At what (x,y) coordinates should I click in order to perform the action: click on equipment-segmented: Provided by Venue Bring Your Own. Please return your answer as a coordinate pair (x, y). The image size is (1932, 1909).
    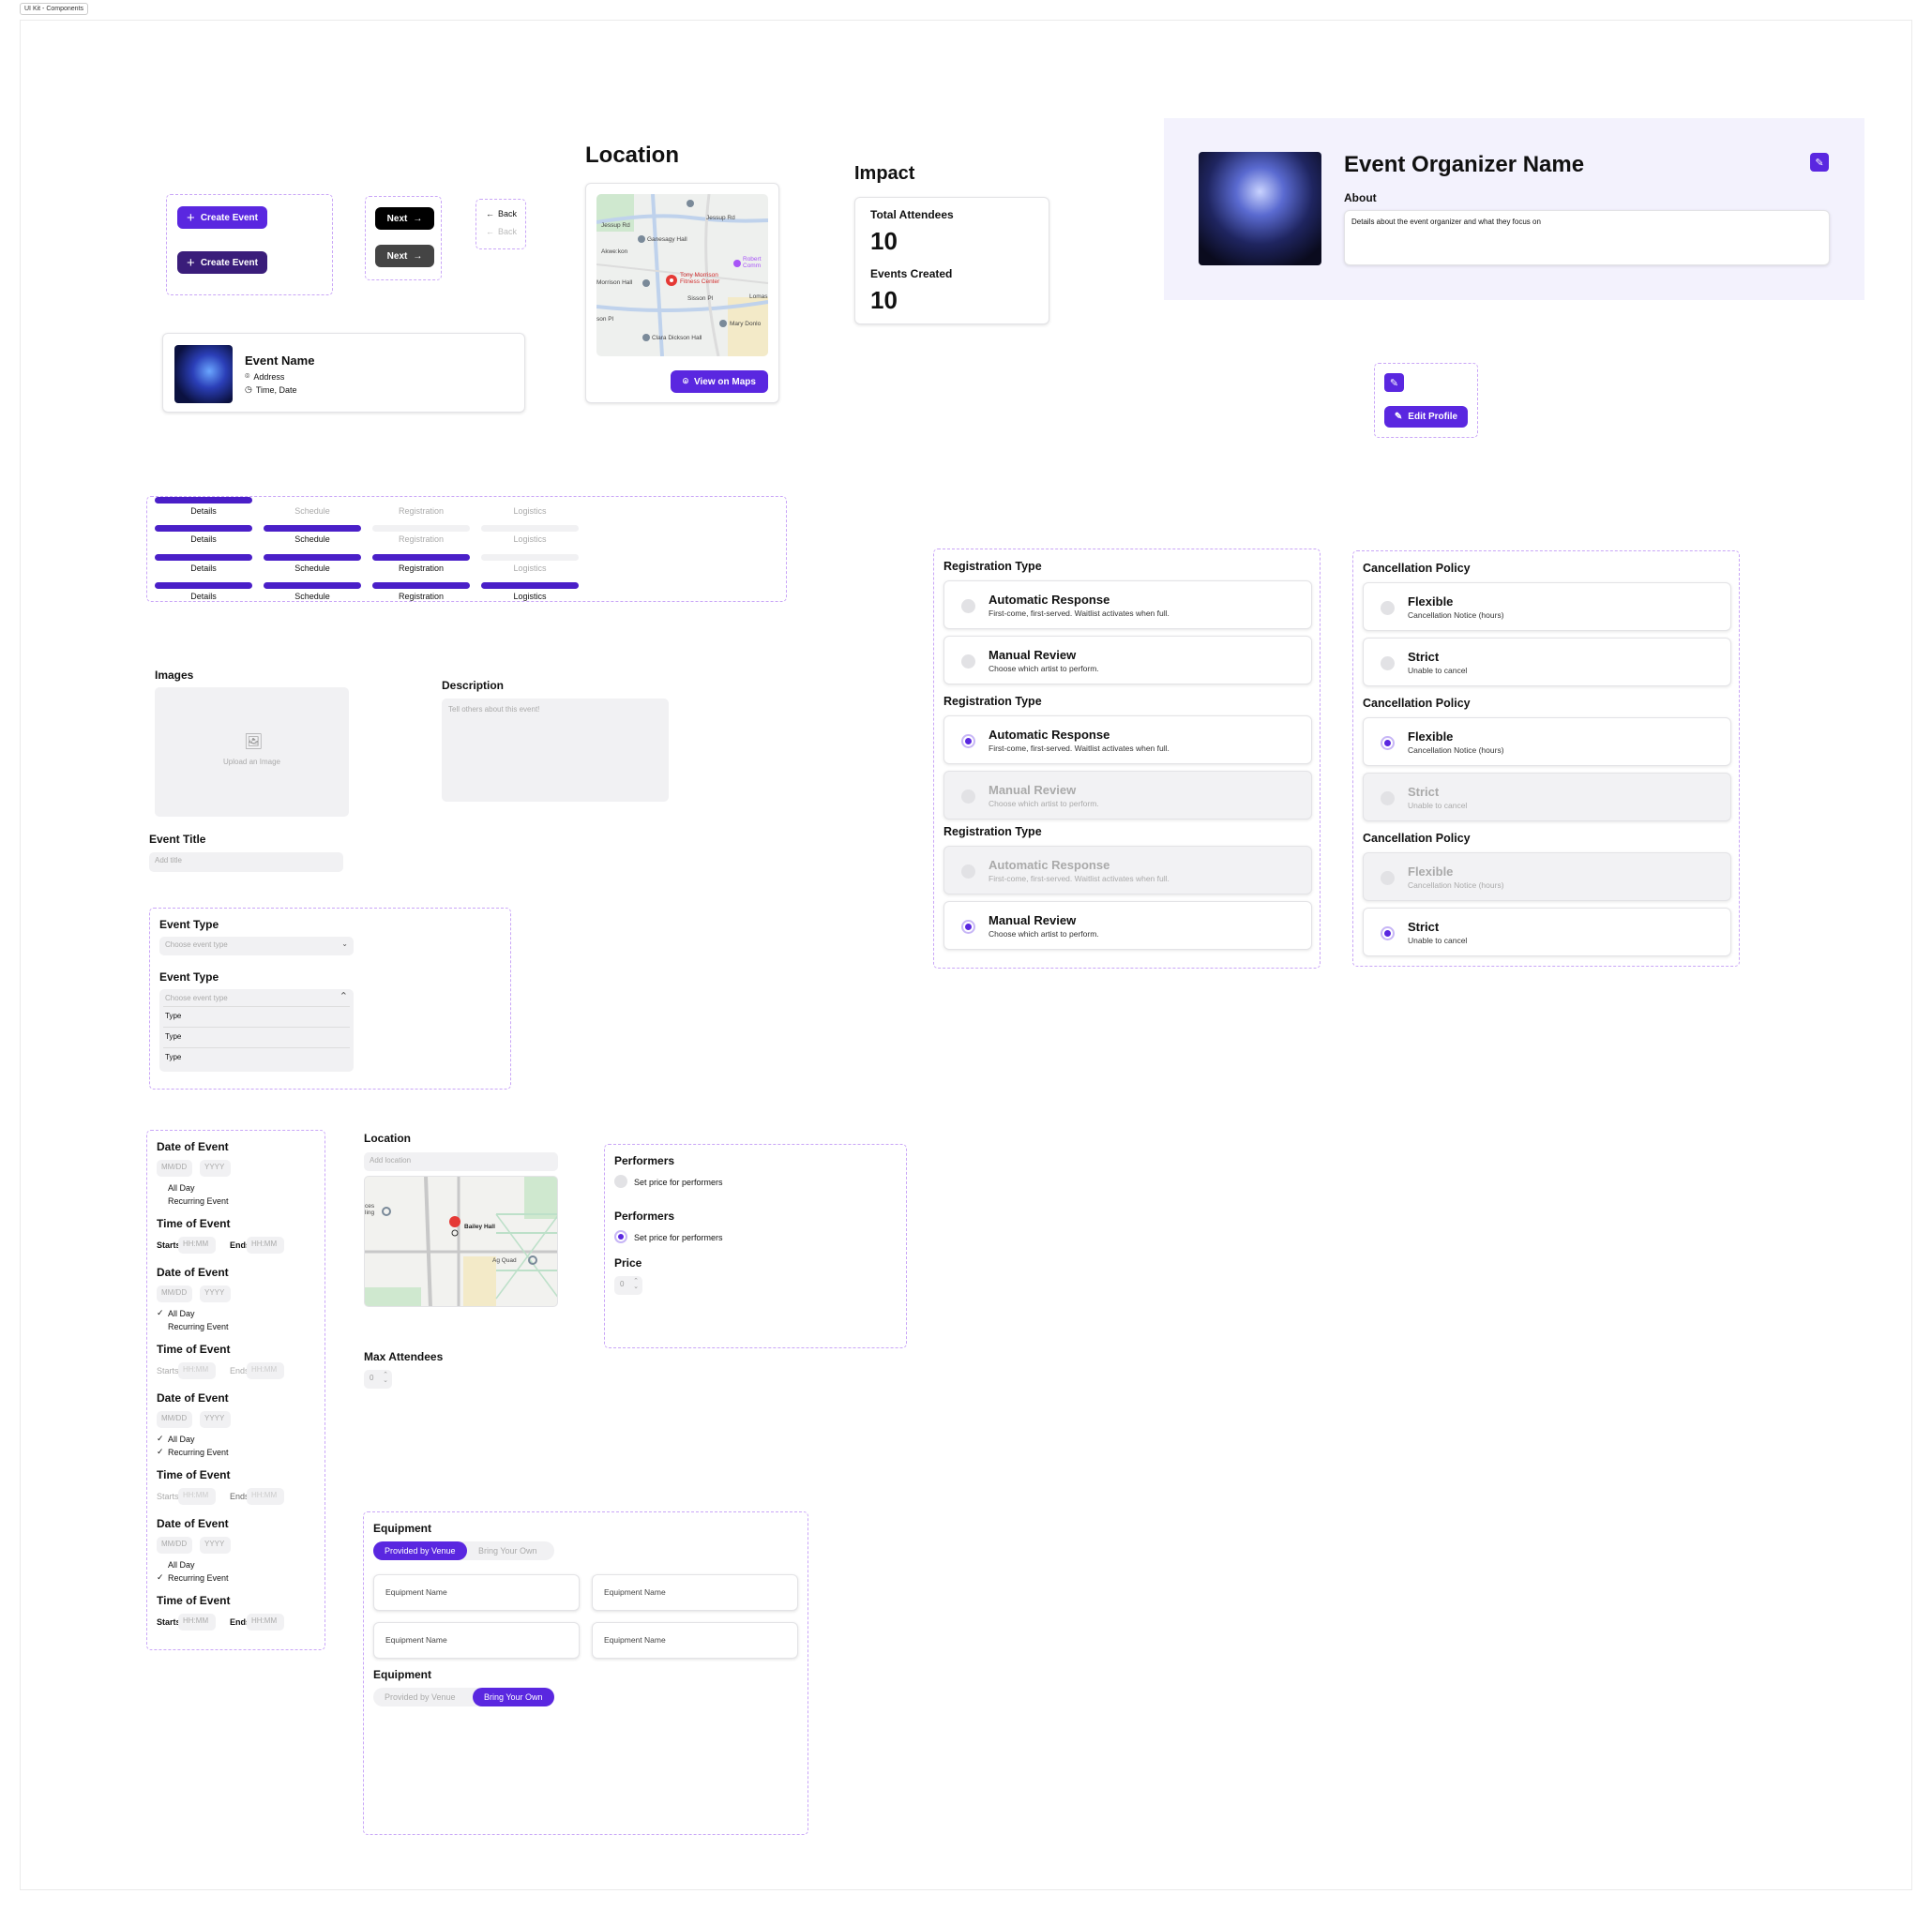
    Looking at the image, I should click on (463, 1697).